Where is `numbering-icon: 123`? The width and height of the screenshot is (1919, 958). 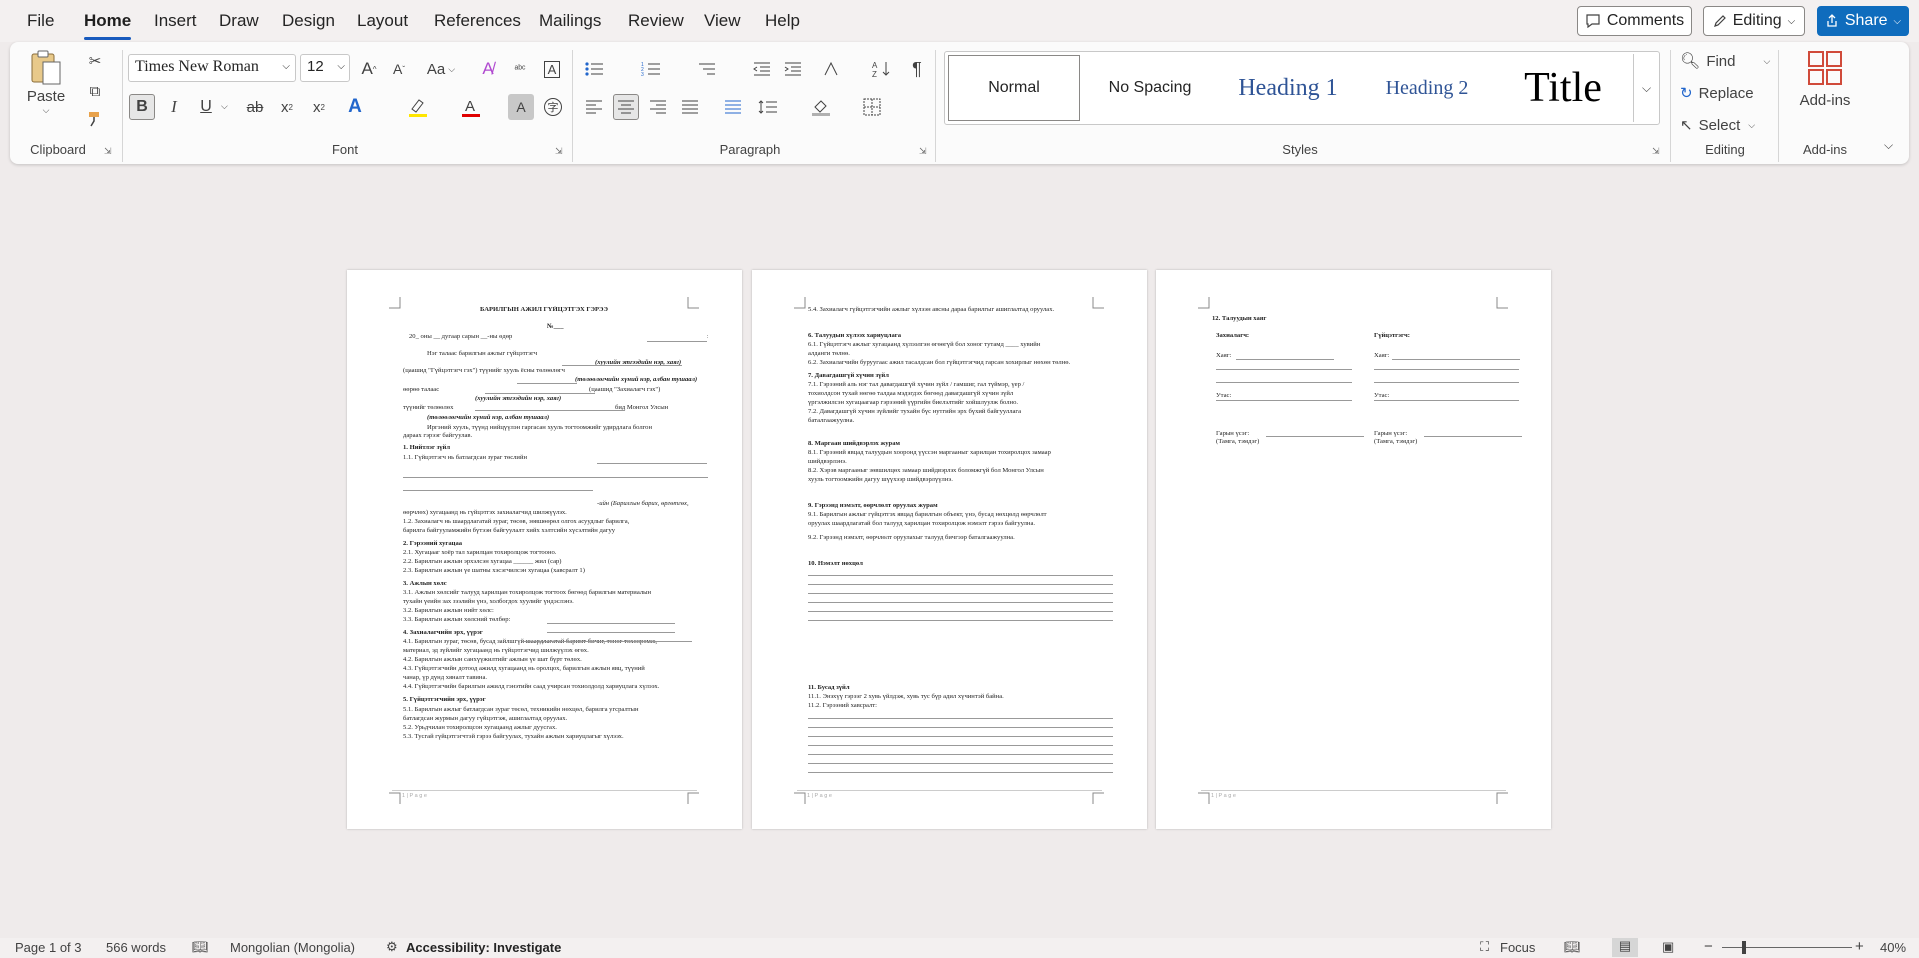 numbering-icon: 123 is located at coordinates (651, 69).